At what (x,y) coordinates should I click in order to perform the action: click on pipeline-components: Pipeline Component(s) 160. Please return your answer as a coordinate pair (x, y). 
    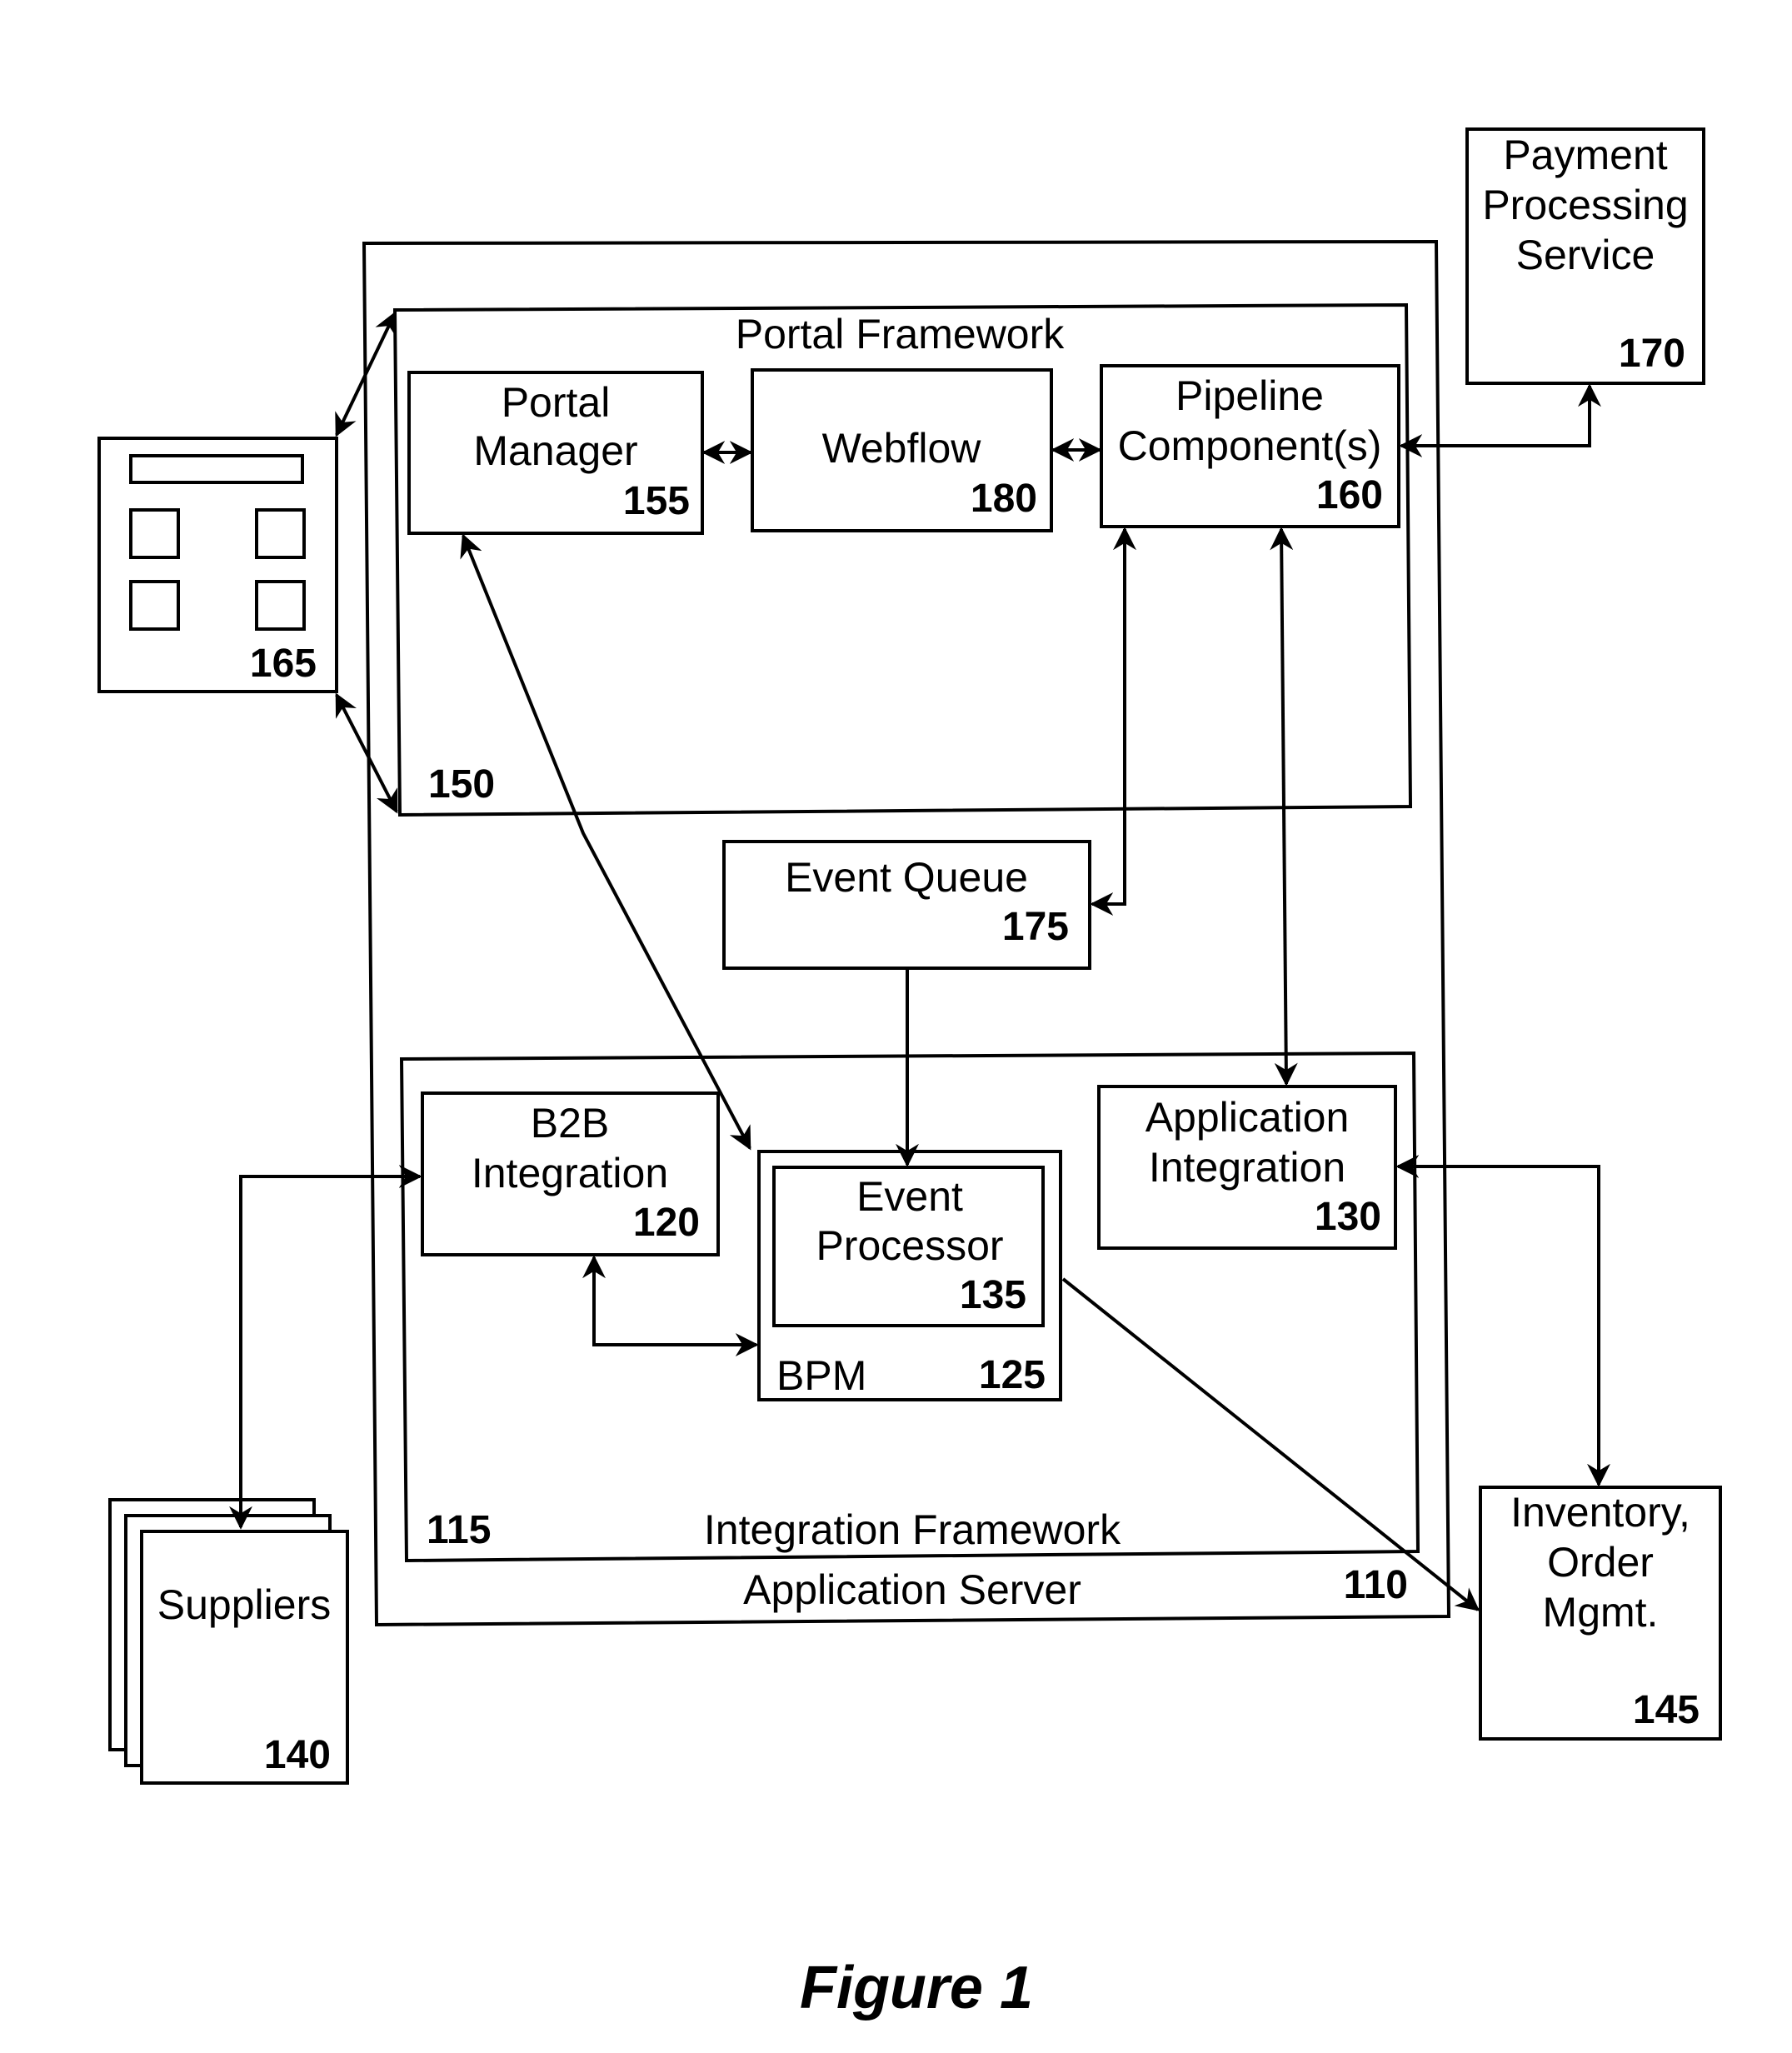
    Looking at the image, I should click on (1250, 446).